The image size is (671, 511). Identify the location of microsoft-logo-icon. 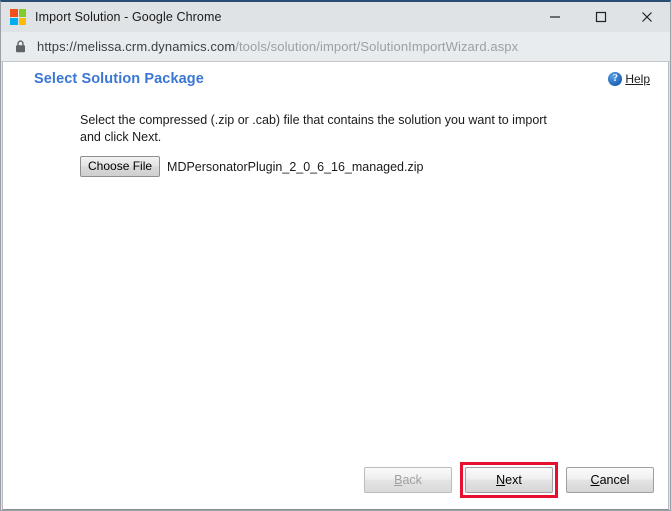
(18, 17).